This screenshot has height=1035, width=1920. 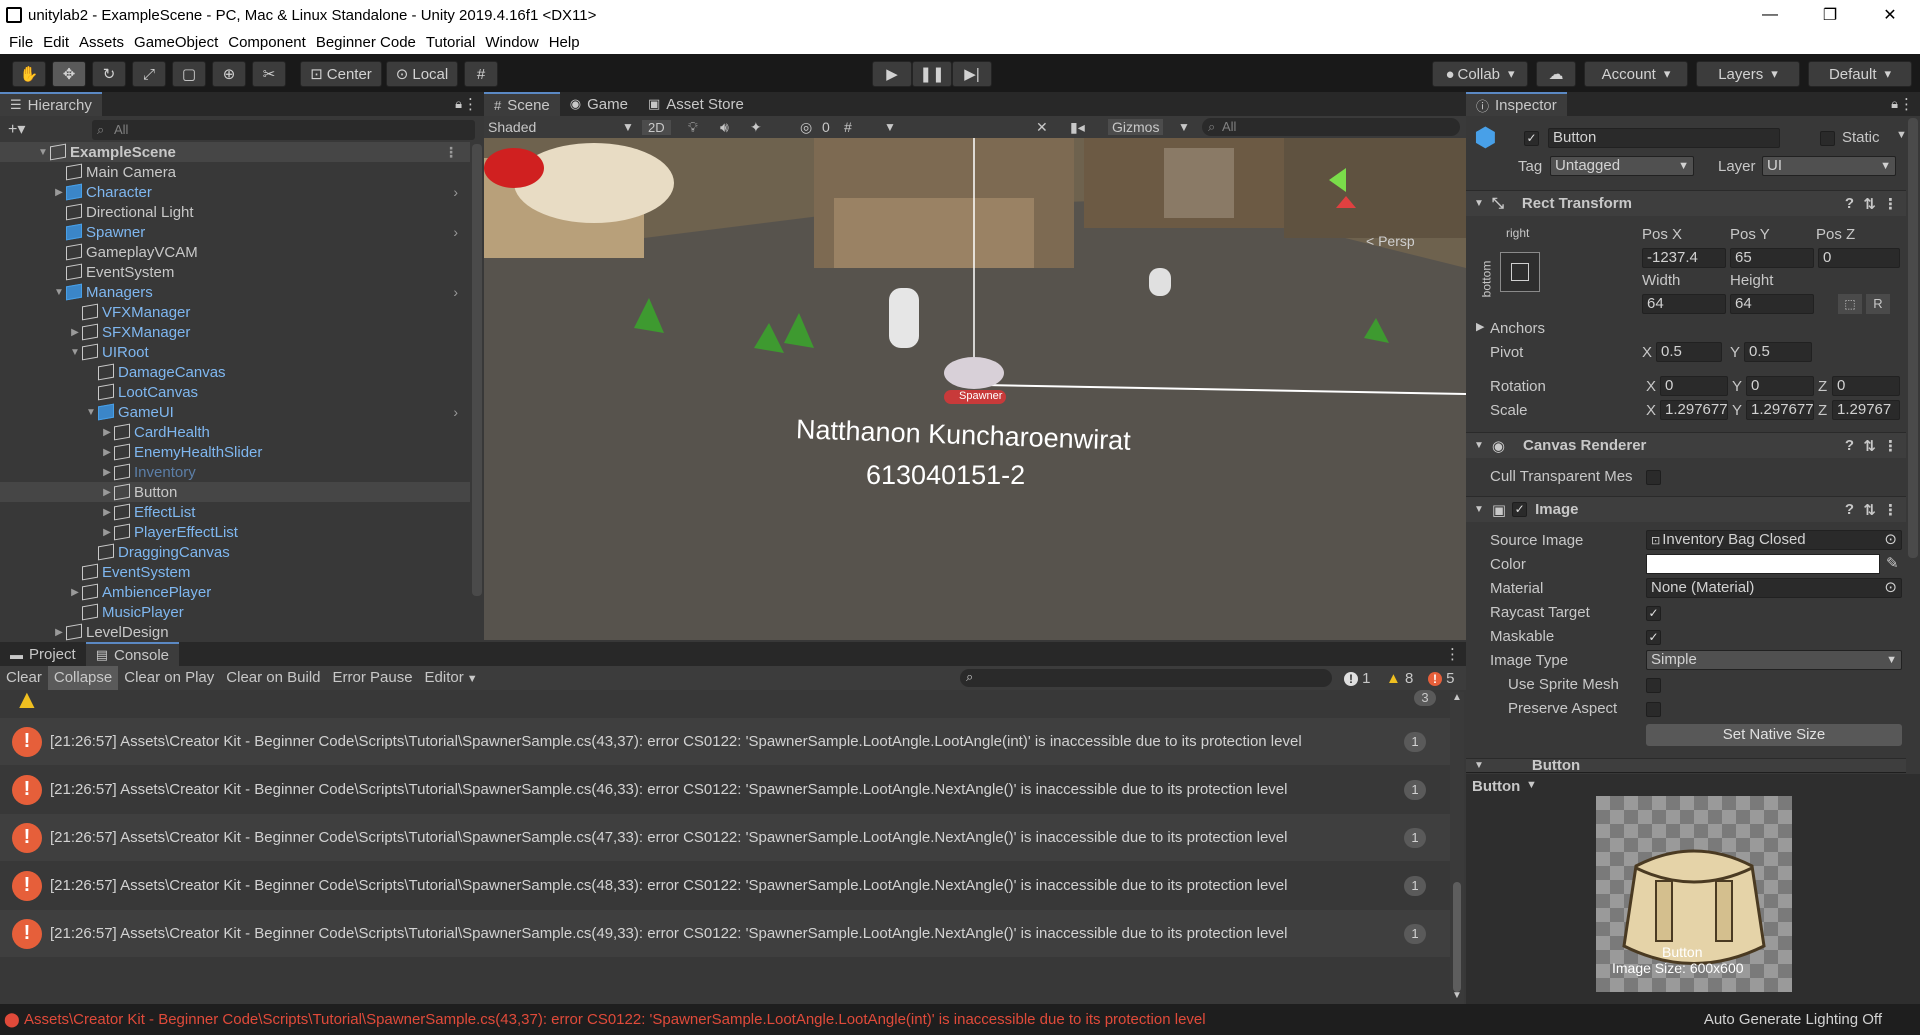 What do you see at coordinates (892, 74) in the screenshot?
I see `play-button: ▶` at bounding box center [892, 74].